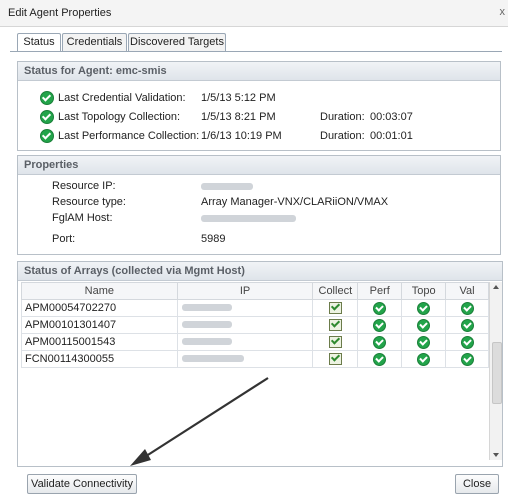 Image resolution: width=508 pixels, height=494 pixels. I want to click on annotation-arrow, so click(199, 421).